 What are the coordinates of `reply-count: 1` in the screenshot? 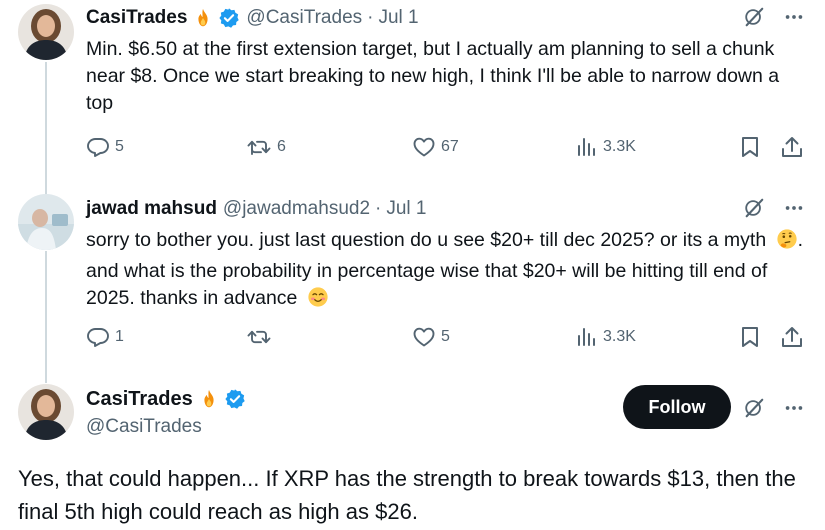 It's located at (119, 336).